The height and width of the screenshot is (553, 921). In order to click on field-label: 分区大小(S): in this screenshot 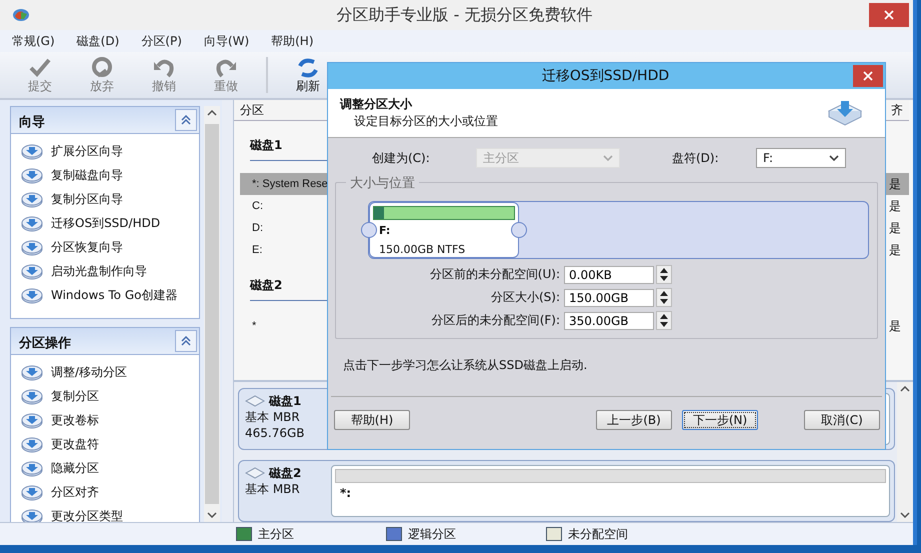, I will do `click(525, 297)`.